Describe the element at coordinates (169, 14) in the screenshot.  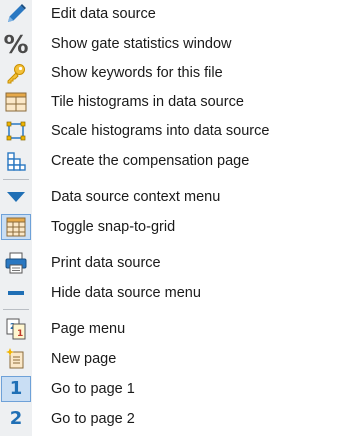
I see `menu-item-edit-data-source: Edit data source` at that location.